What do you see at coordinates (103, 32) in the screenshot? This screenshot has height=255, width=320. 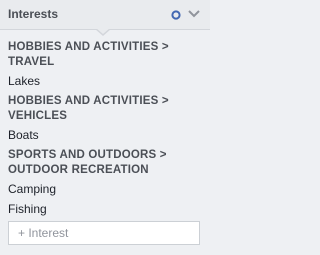 I see `header-notch` at bounding box center [103, 32].